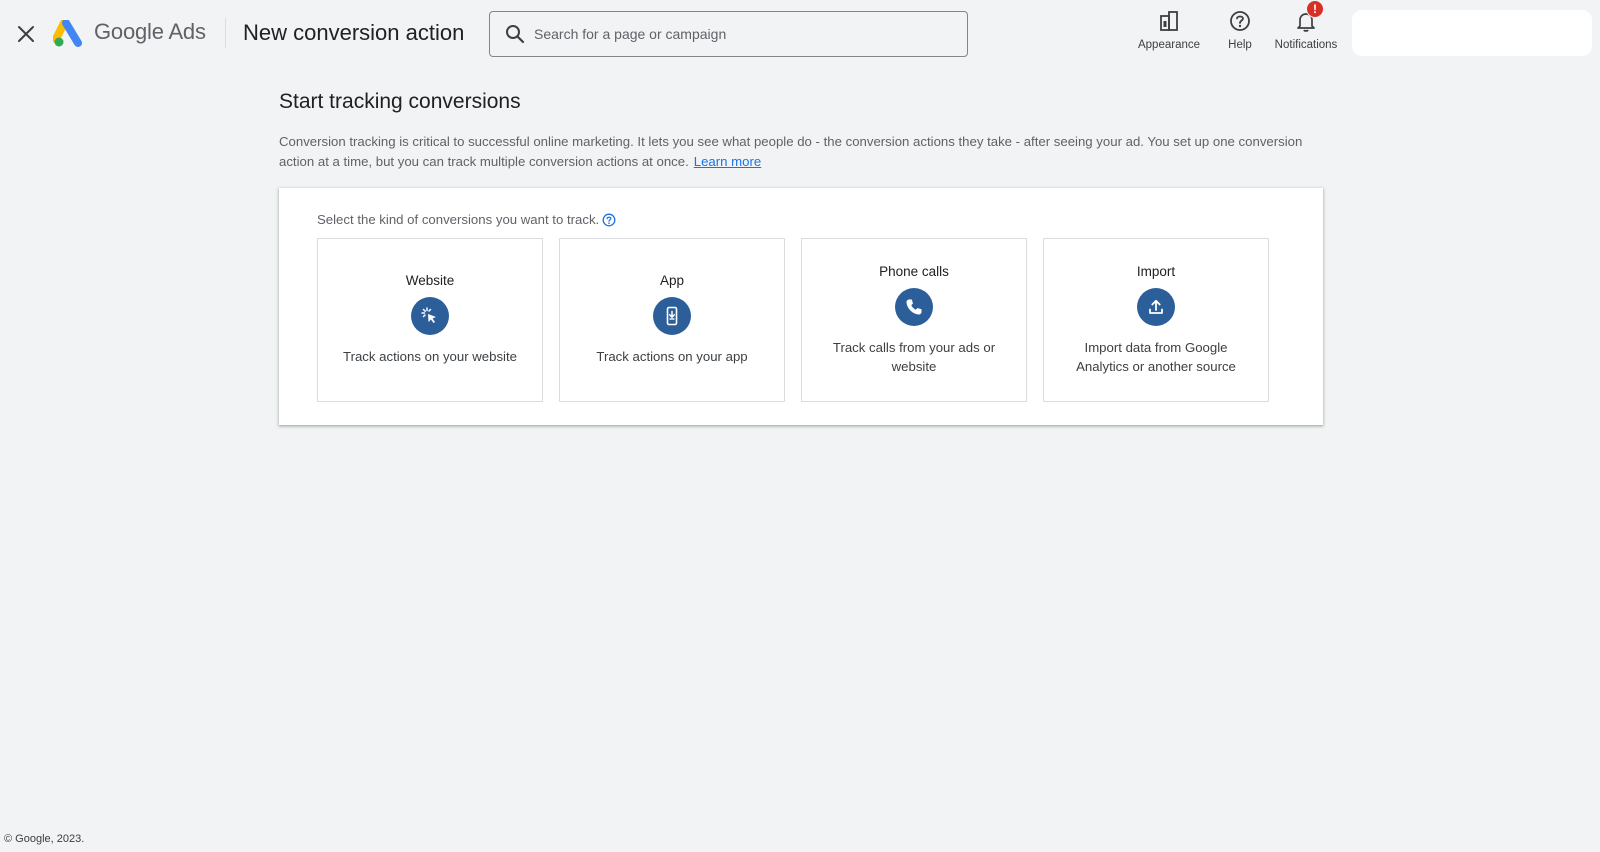 The image size is (1600, 852). What do you see at coordinates (1240, 21) in the screenshot?
I see `help-icon` at bounding box center [1240, 21].